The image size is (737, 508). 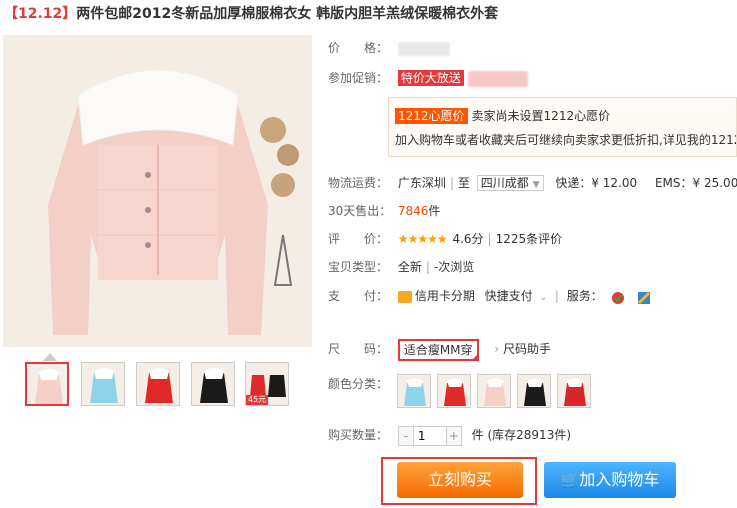 I want to click on express-fee: 快递：¥ 12.00, so click(x=596, y=183).